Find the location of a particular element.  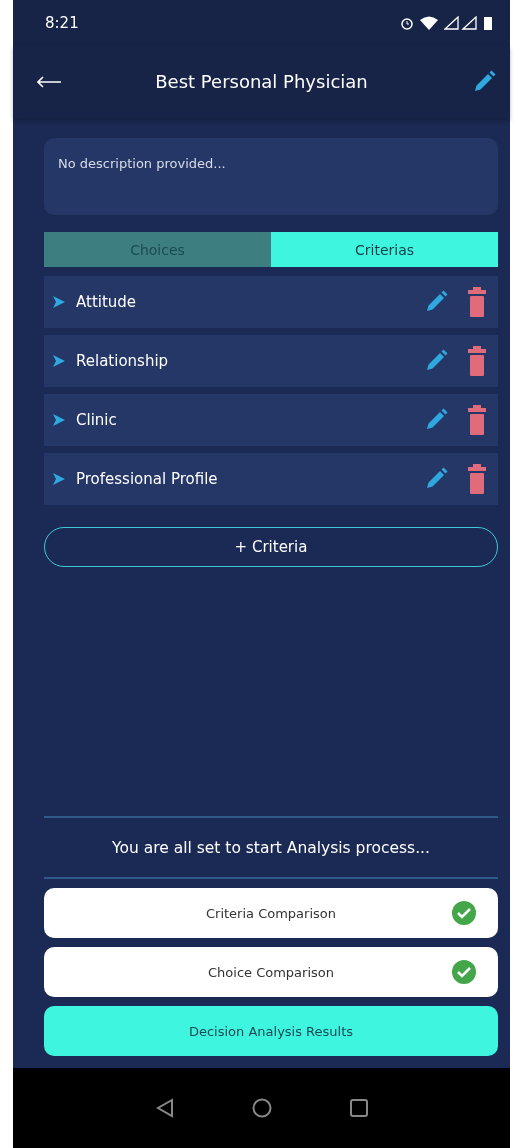

criteria-name: Relationship is located at coordinates (123, 361).